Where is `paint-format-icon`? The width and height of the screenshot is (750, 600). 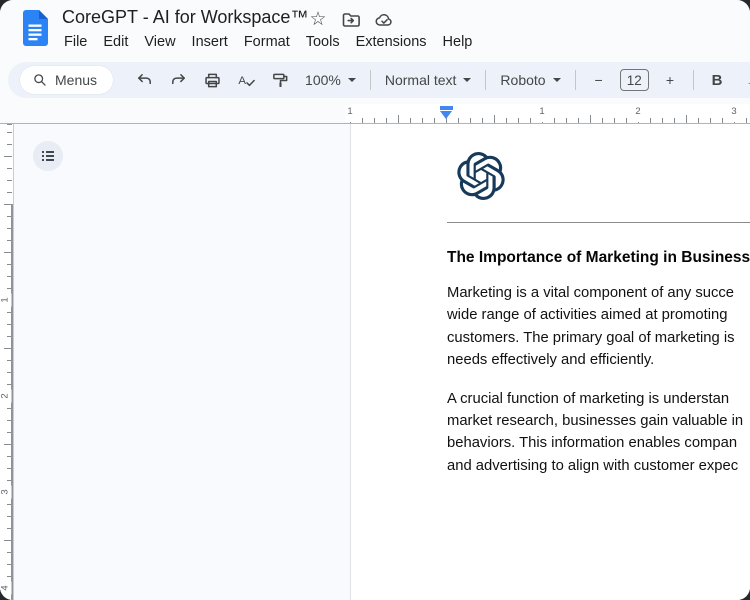
paint-format-icon is located at coordinates (279, 80).